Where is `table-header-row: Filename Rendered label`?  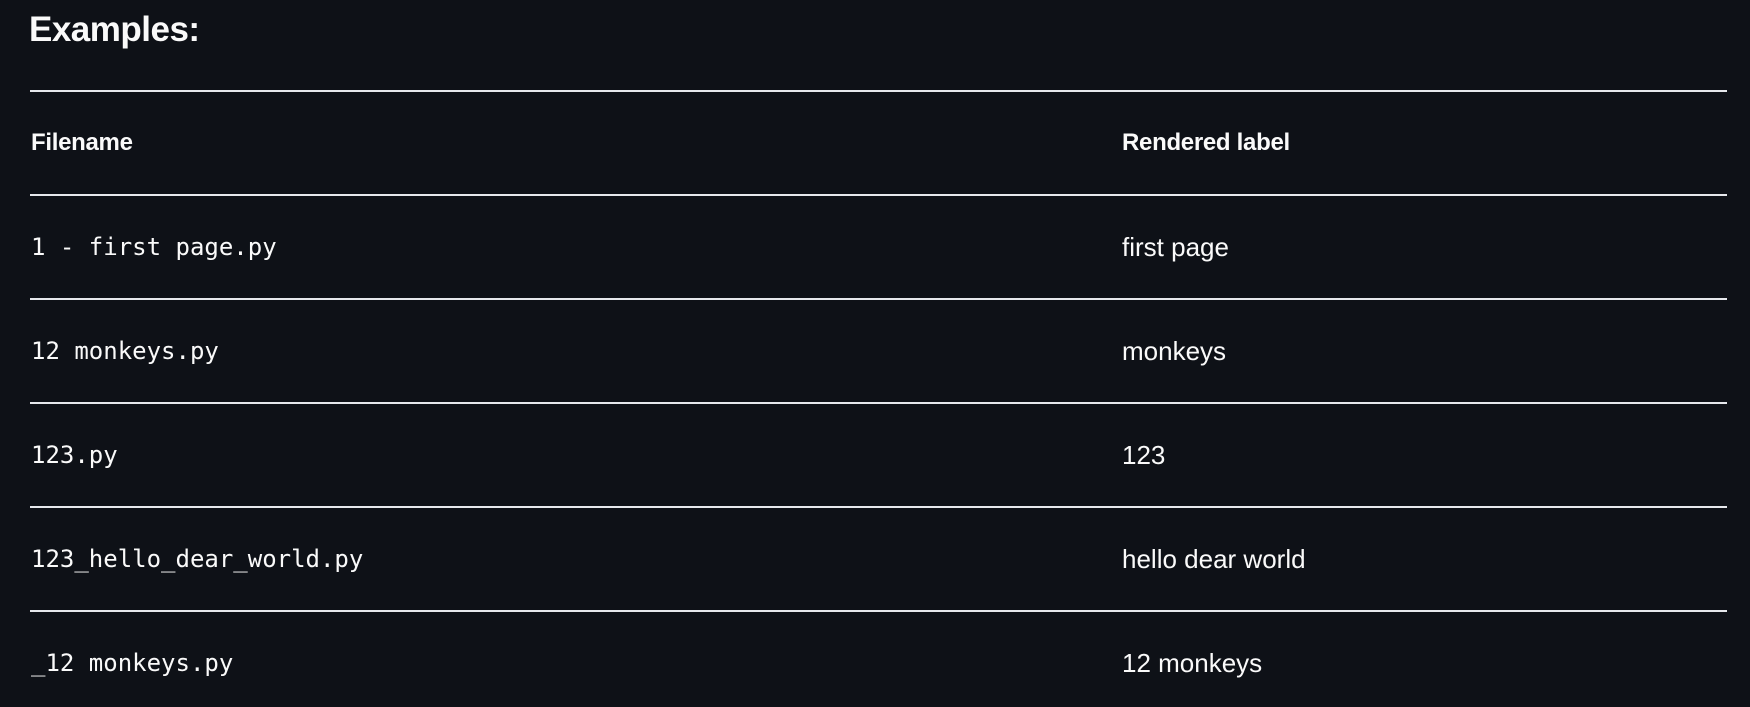
table-header-row: Filename Rendered label is located at coordinates (878, 144).